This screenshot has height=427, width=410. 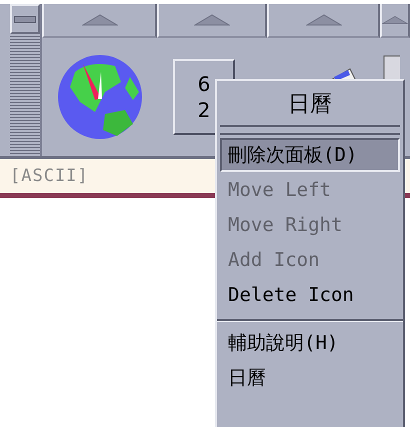 I want to click on calendar-month: 6, so click(x=204, y=84).